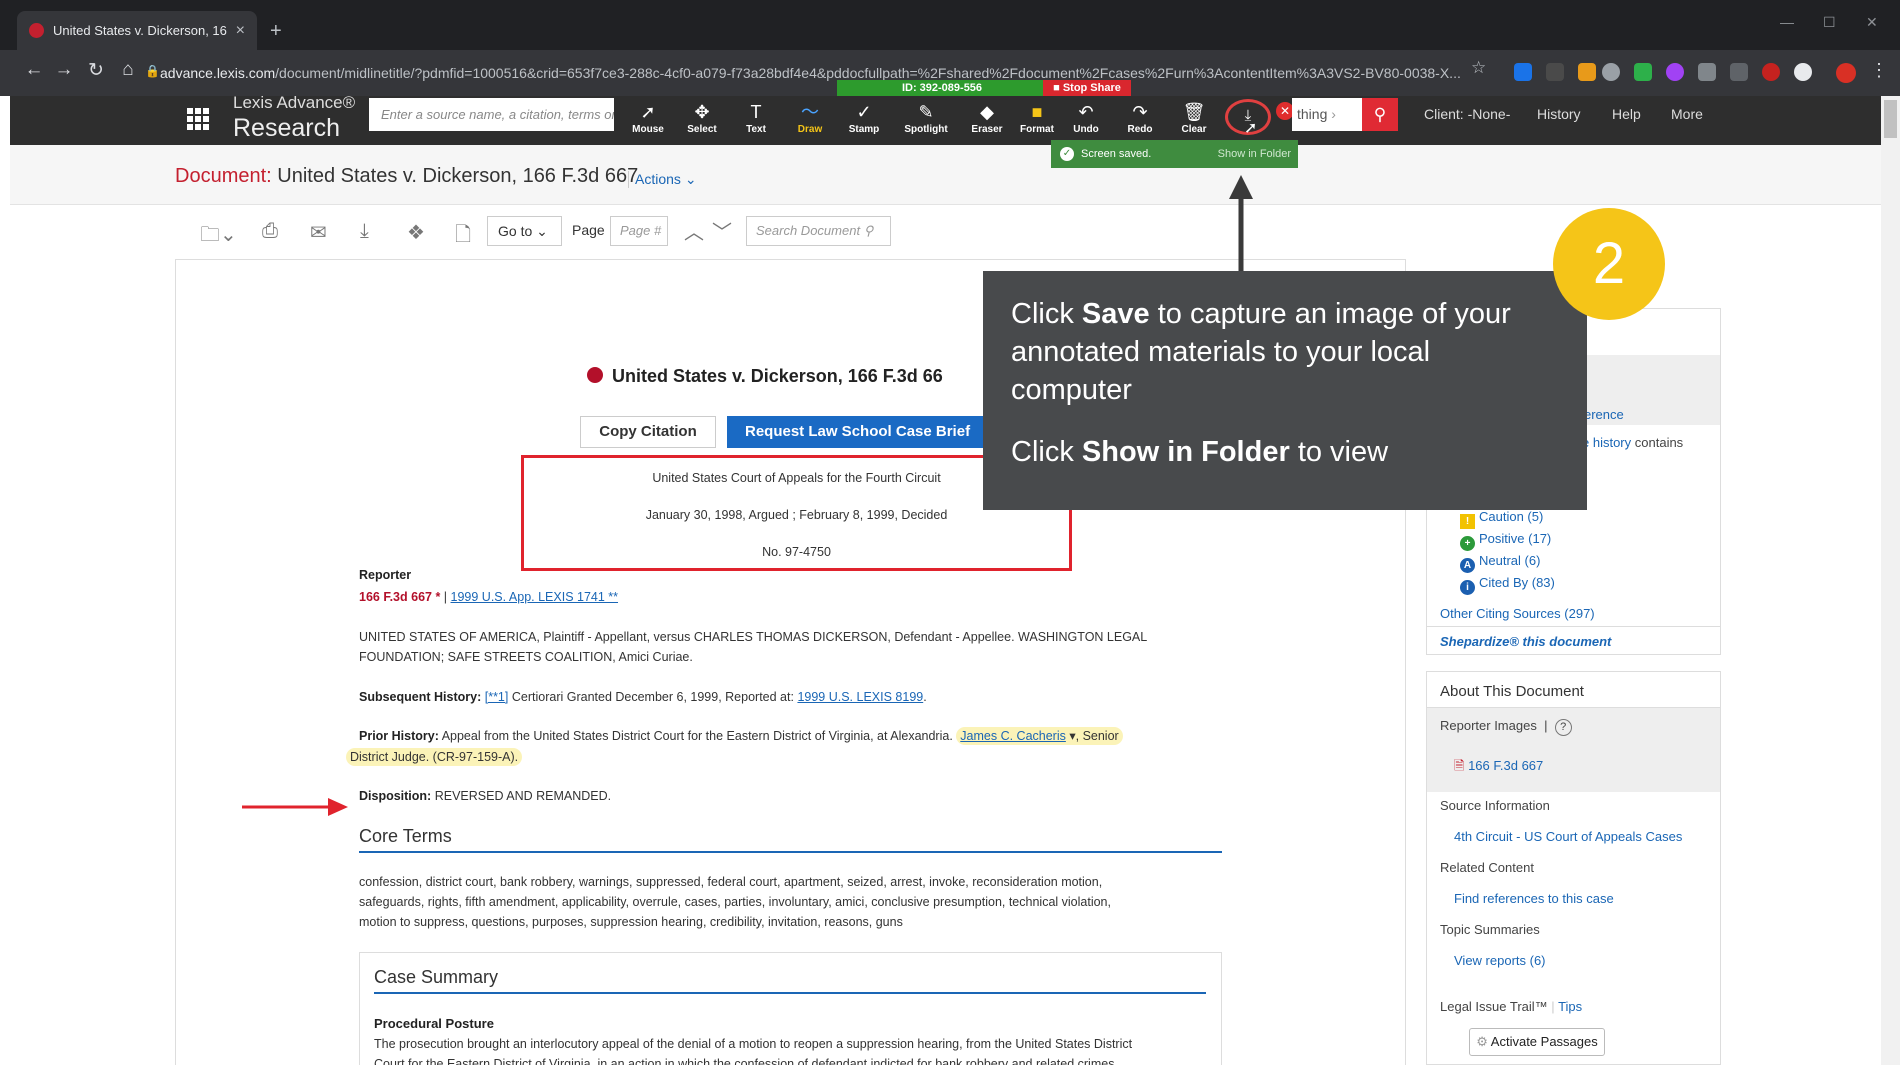  Describe the element at coordinates (96, 70) in the screenshot. I see `reload-icon: ↻` at that location.